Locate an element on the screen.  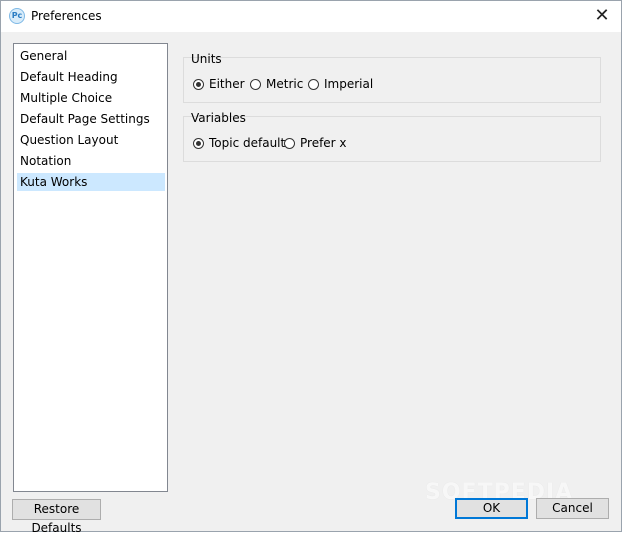
sidebar-item-question-layout: Question Layout is located at coordinates (91, 140).